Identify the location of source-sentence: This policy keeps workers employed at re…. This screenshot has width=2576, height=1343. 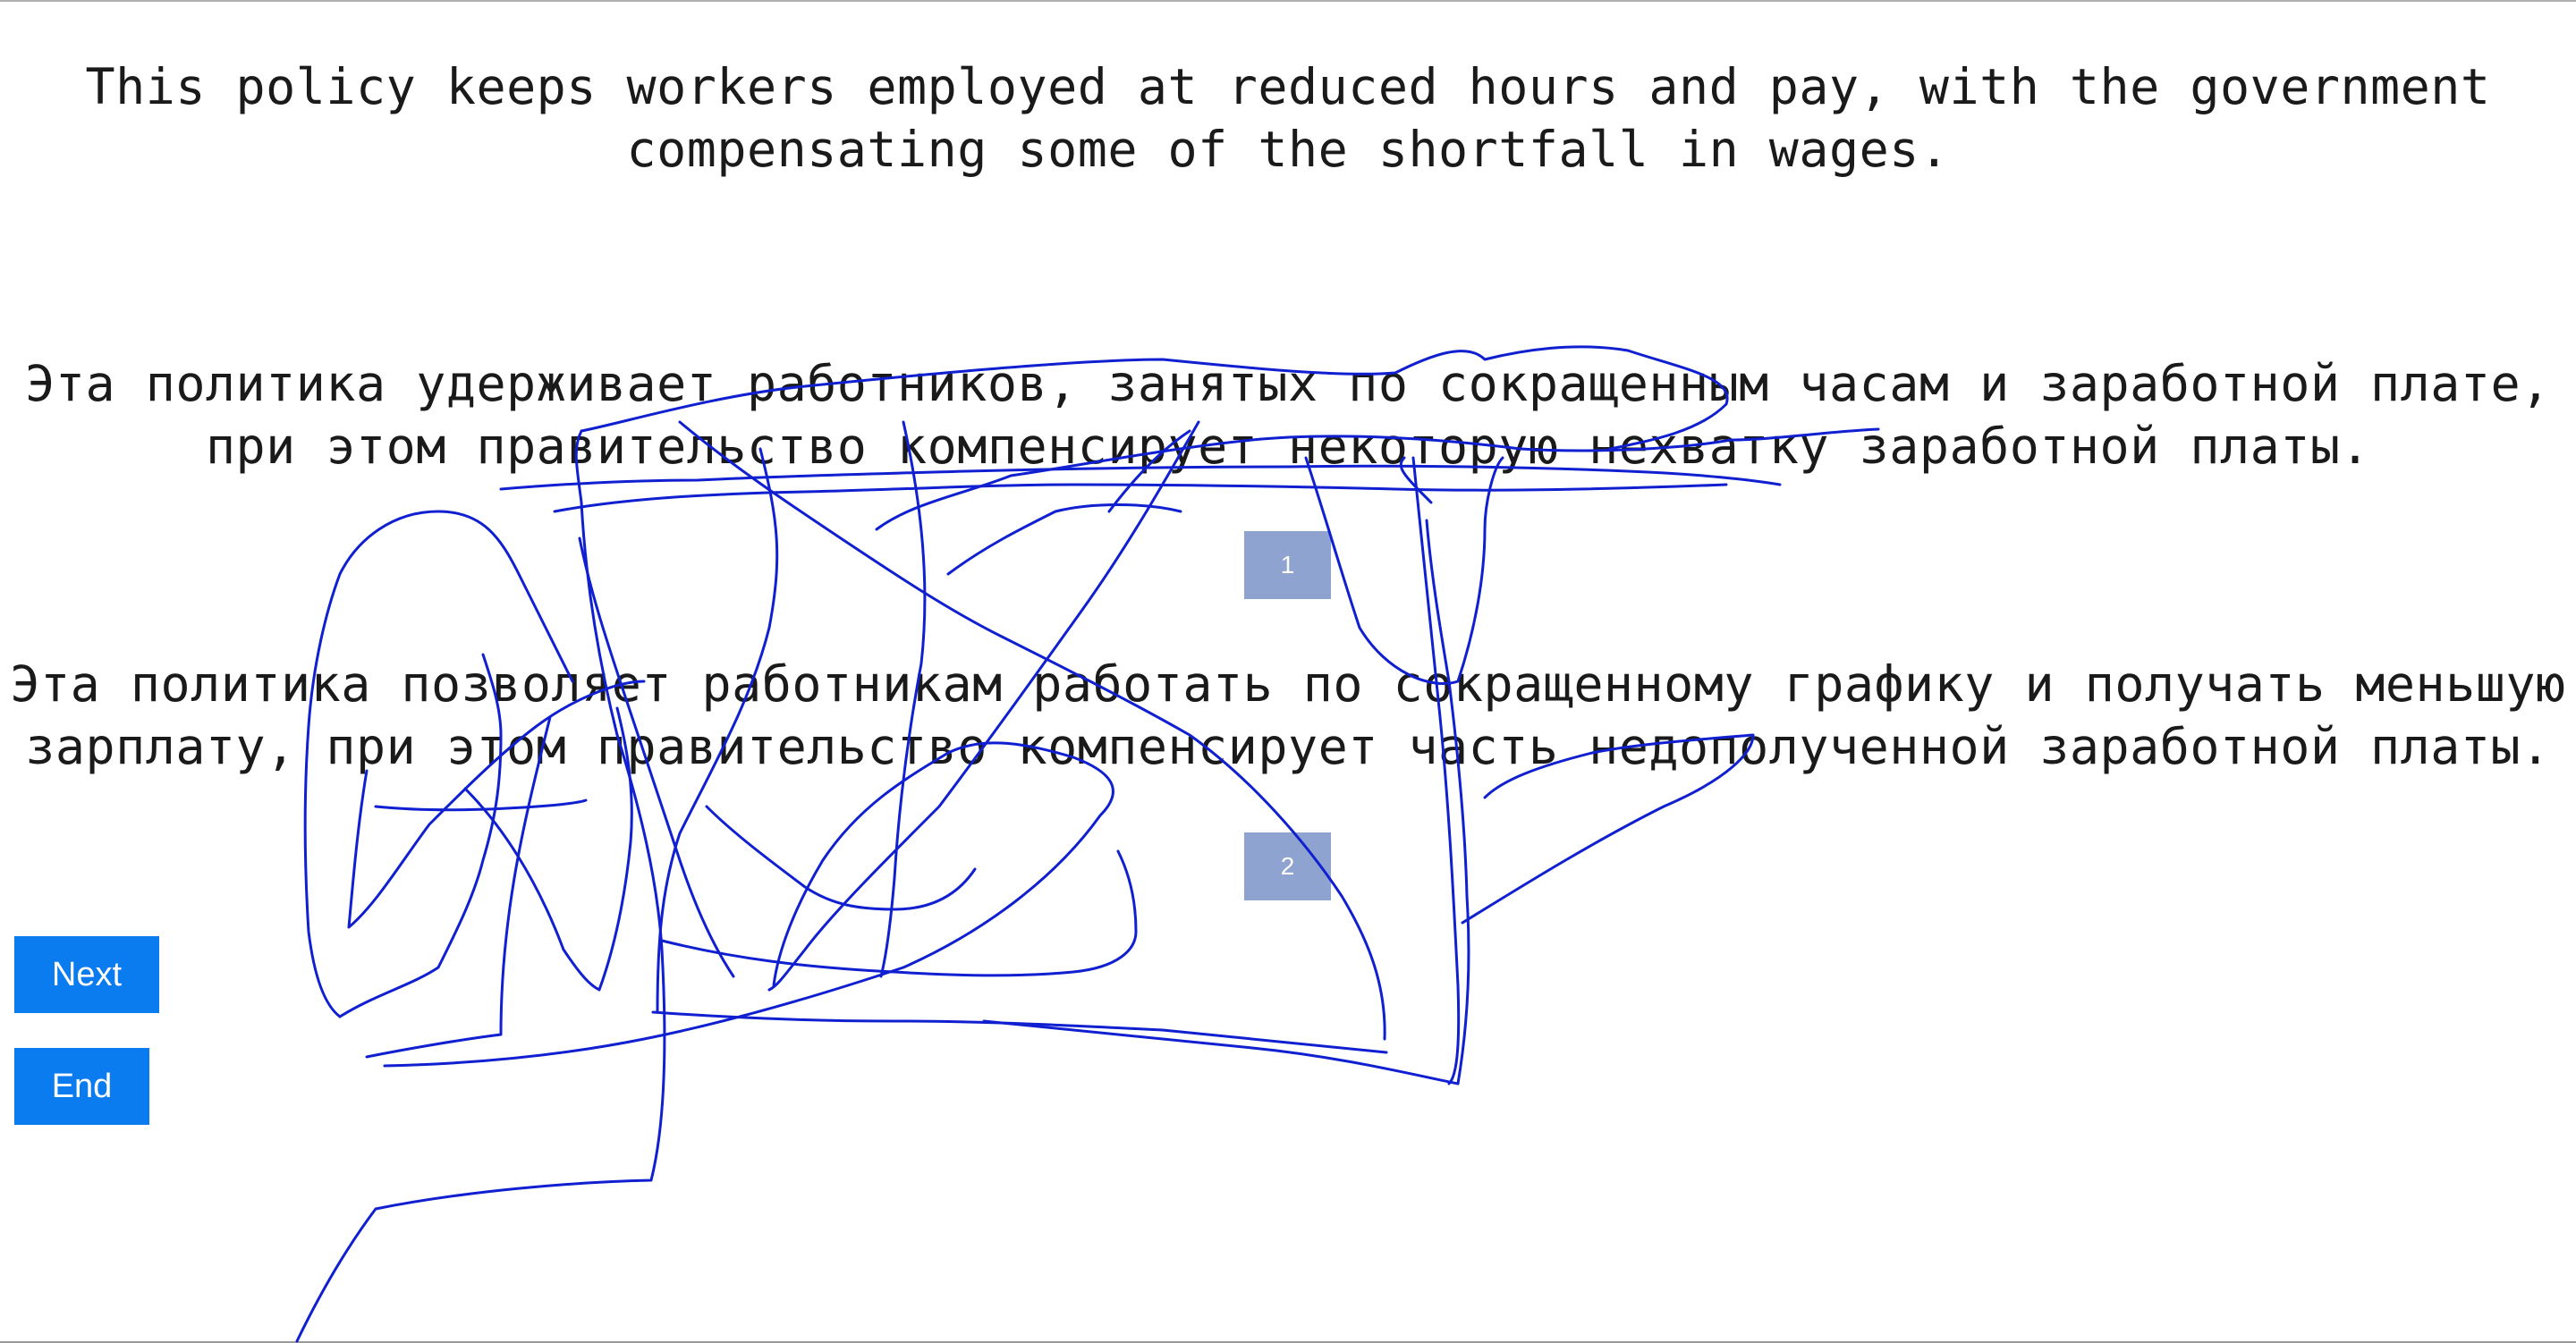
(1288, 118).